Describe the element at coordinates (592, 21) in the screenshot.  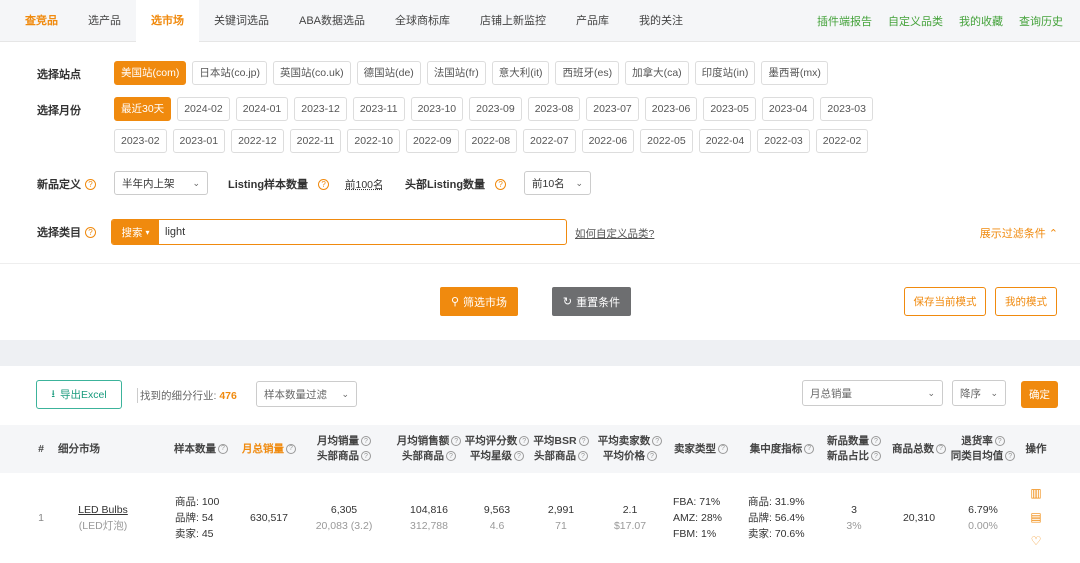
I see `nav-tab: 产品库` at that location.